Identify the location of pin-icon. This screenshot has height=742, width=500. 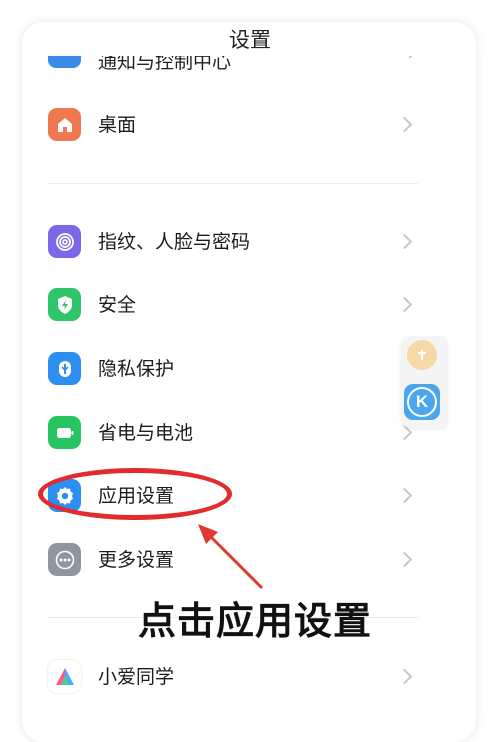
(422, 355).